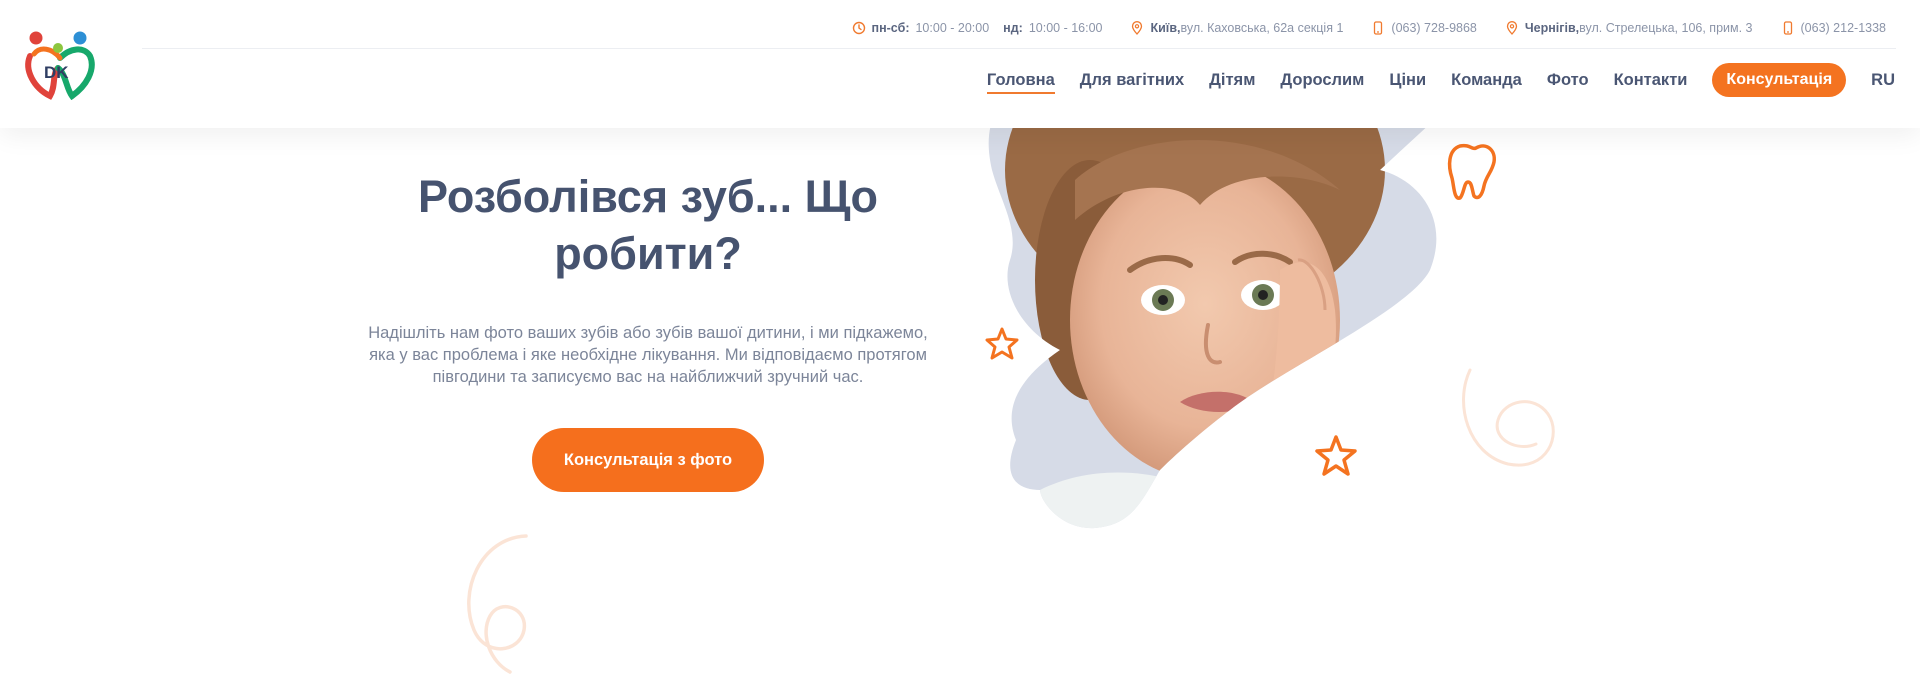  Describe the element at coordinates (890, 28) in the screenshot. I see `hours-weekdays-label: пн-сб:` at that location.